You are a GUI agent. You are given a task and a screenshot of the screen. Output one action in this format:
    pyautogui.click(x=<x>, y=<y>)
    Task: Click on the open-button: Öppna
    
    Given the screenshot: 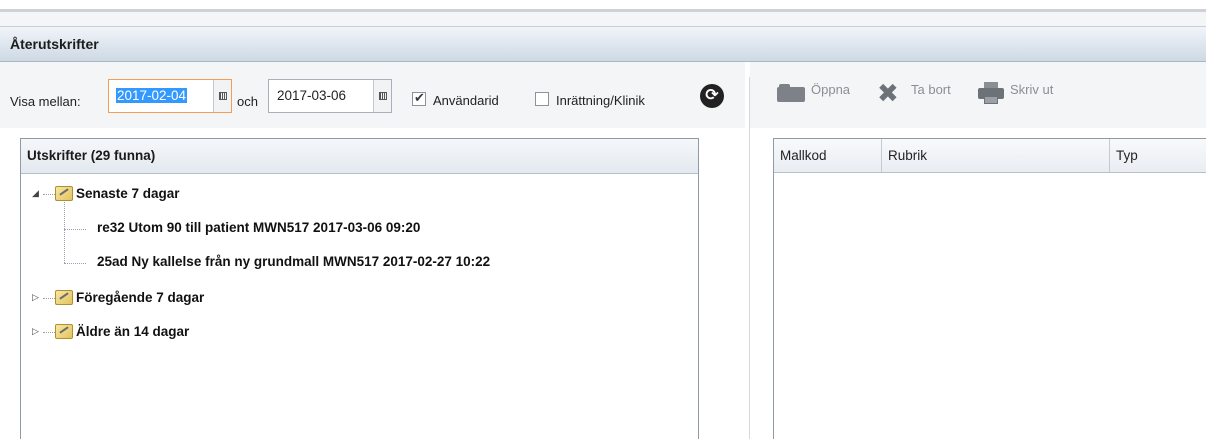 What is the action you would take?
    pyautogui.click(x=830, y=89)
    